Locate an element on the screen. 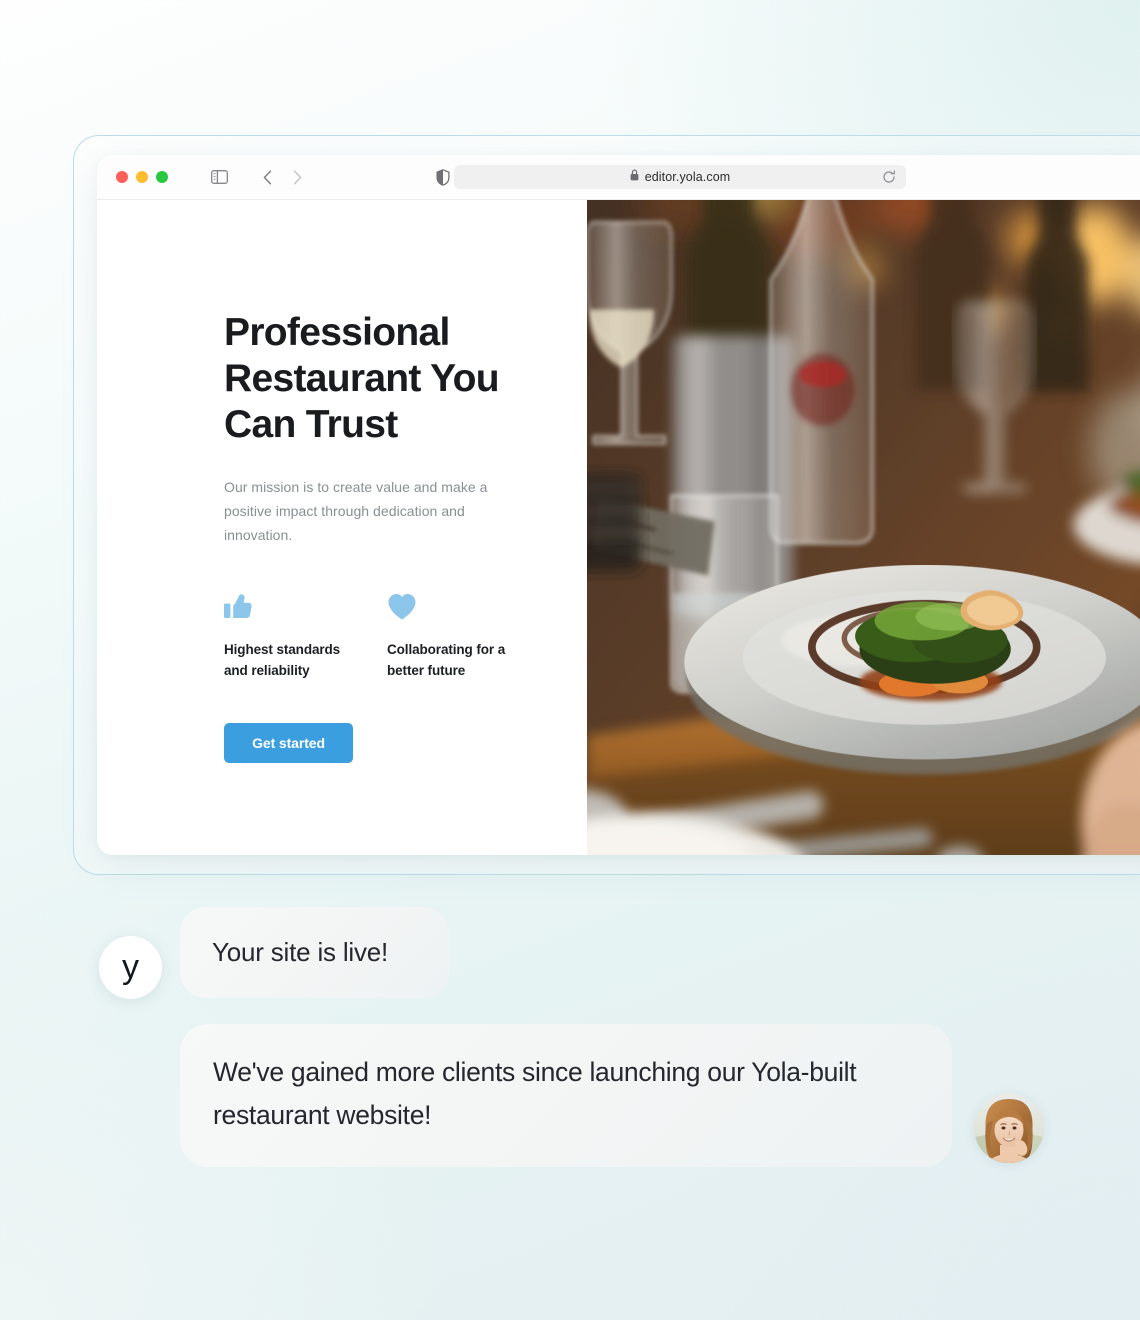  client-avatar is located at coordinates (1009, 1128).